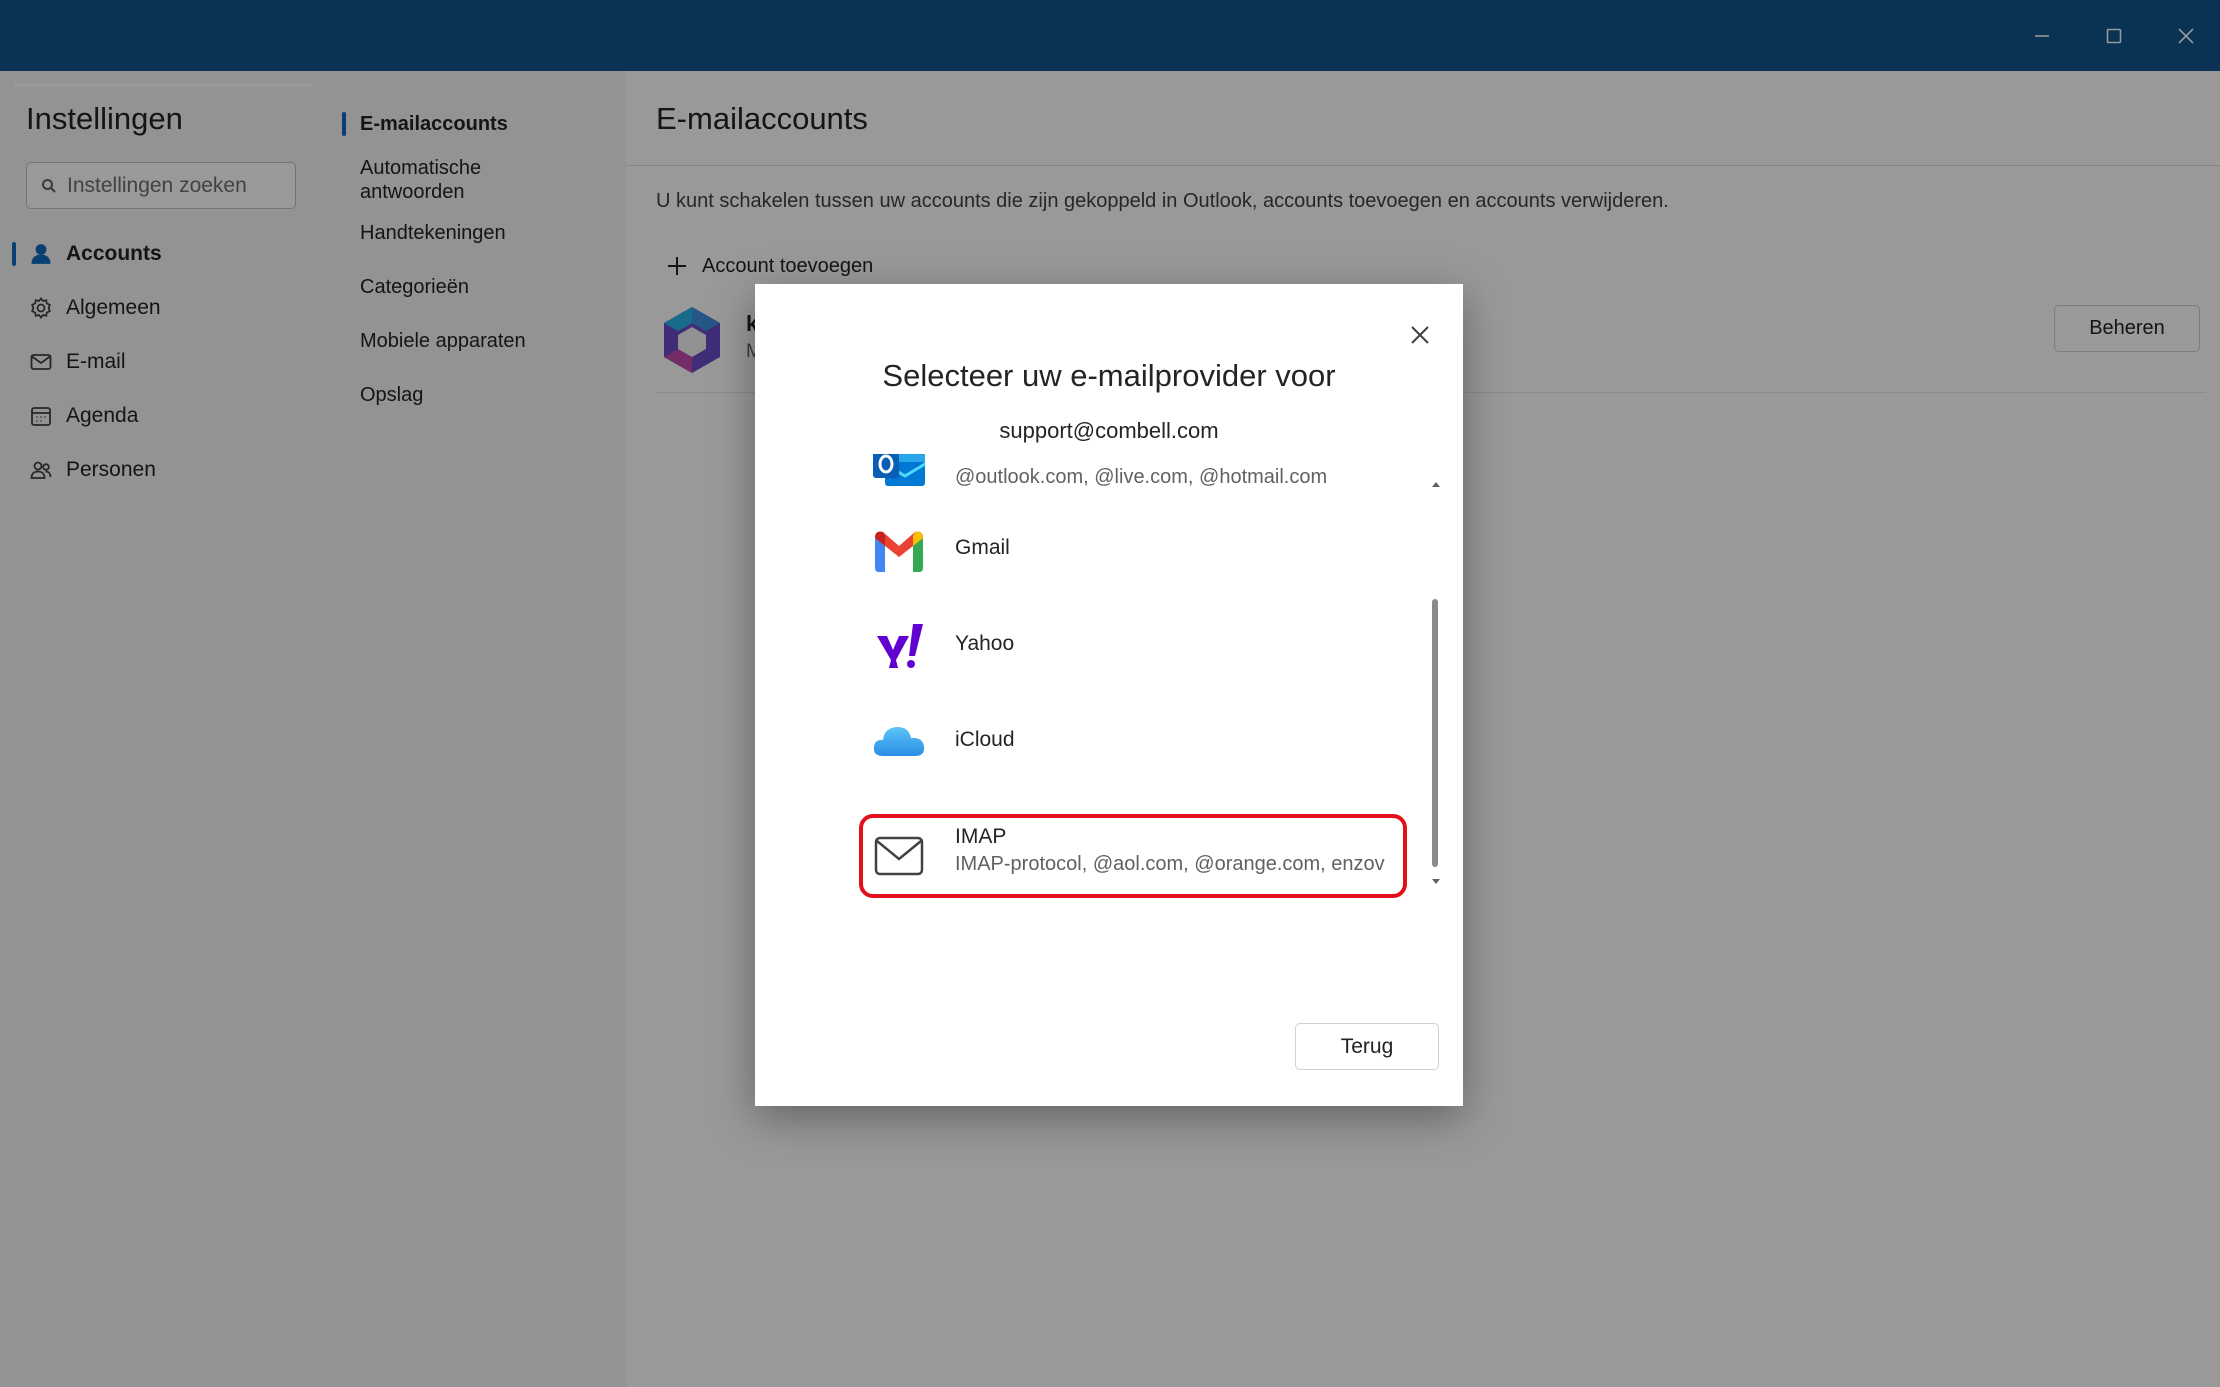  What do you see at coordinates (1129, 646) in the screenshot?
I see `provider-yahoo: Yahoo` at bounding box center [1129, 646].